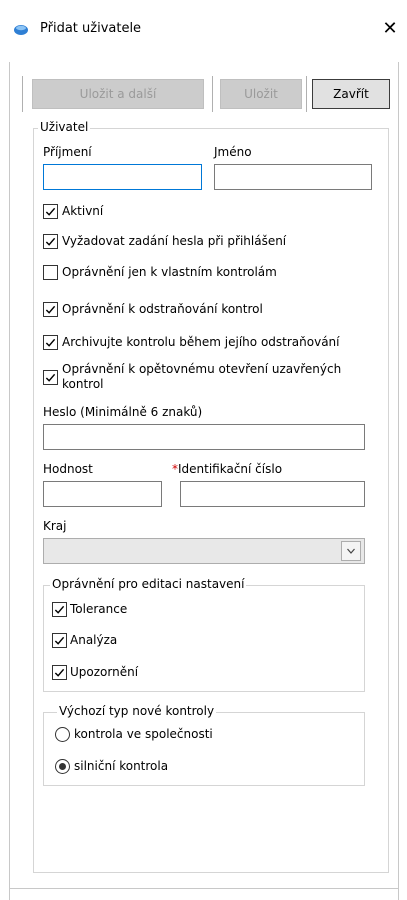 The height and width of the screenshot is (900, 407). I want to click on active-checkbox, so click(50, 211).